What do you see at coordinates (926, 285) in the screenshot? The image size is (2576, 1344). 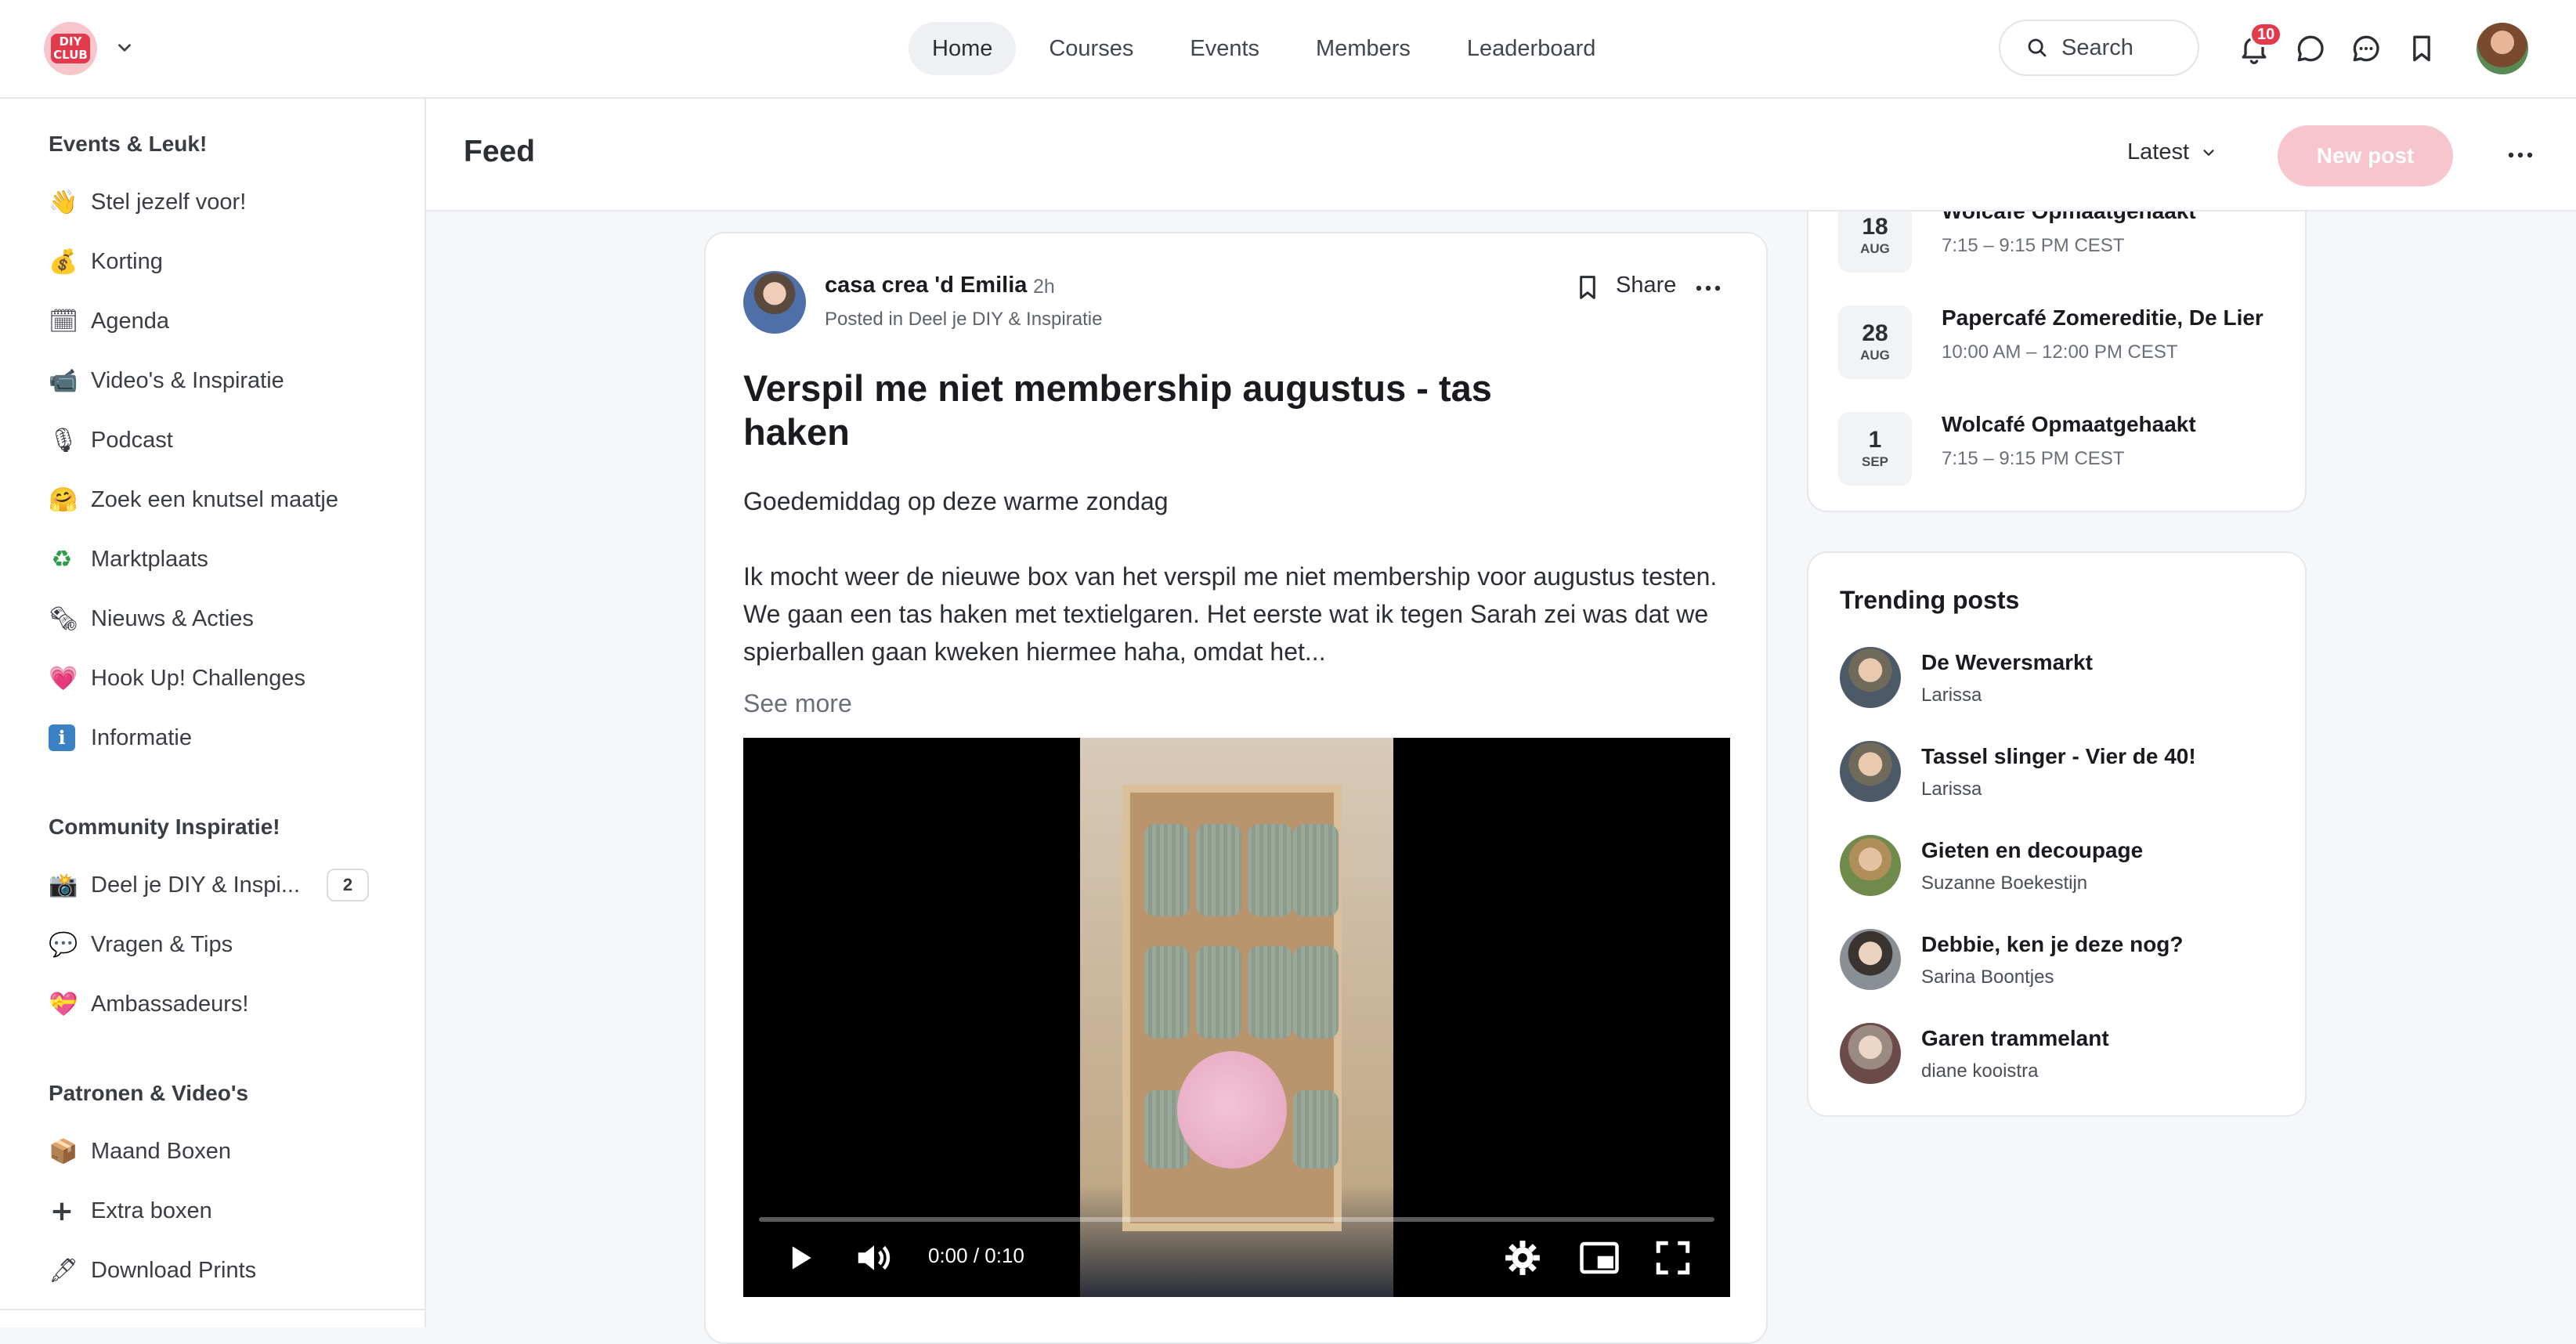 I see `post-author-name: casa crea 'd Emilia` at bounding box center [926, 285].